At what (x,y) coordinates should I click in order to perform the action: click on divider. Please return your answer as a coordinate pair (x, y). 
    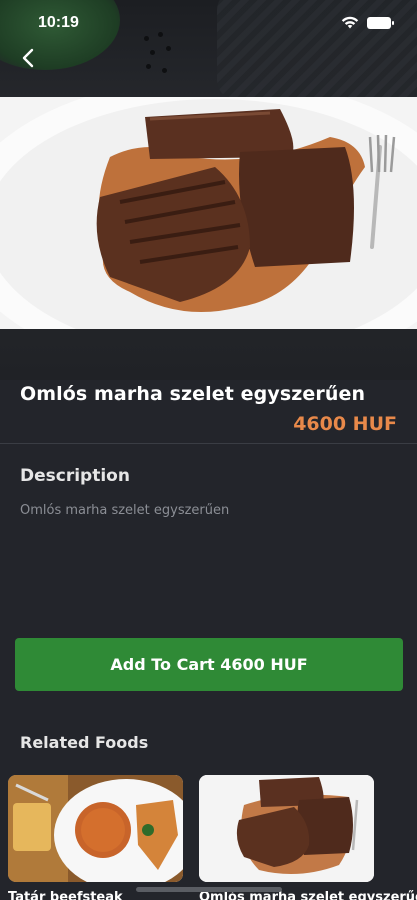
    Looking at the image, I should click on (208, 443).